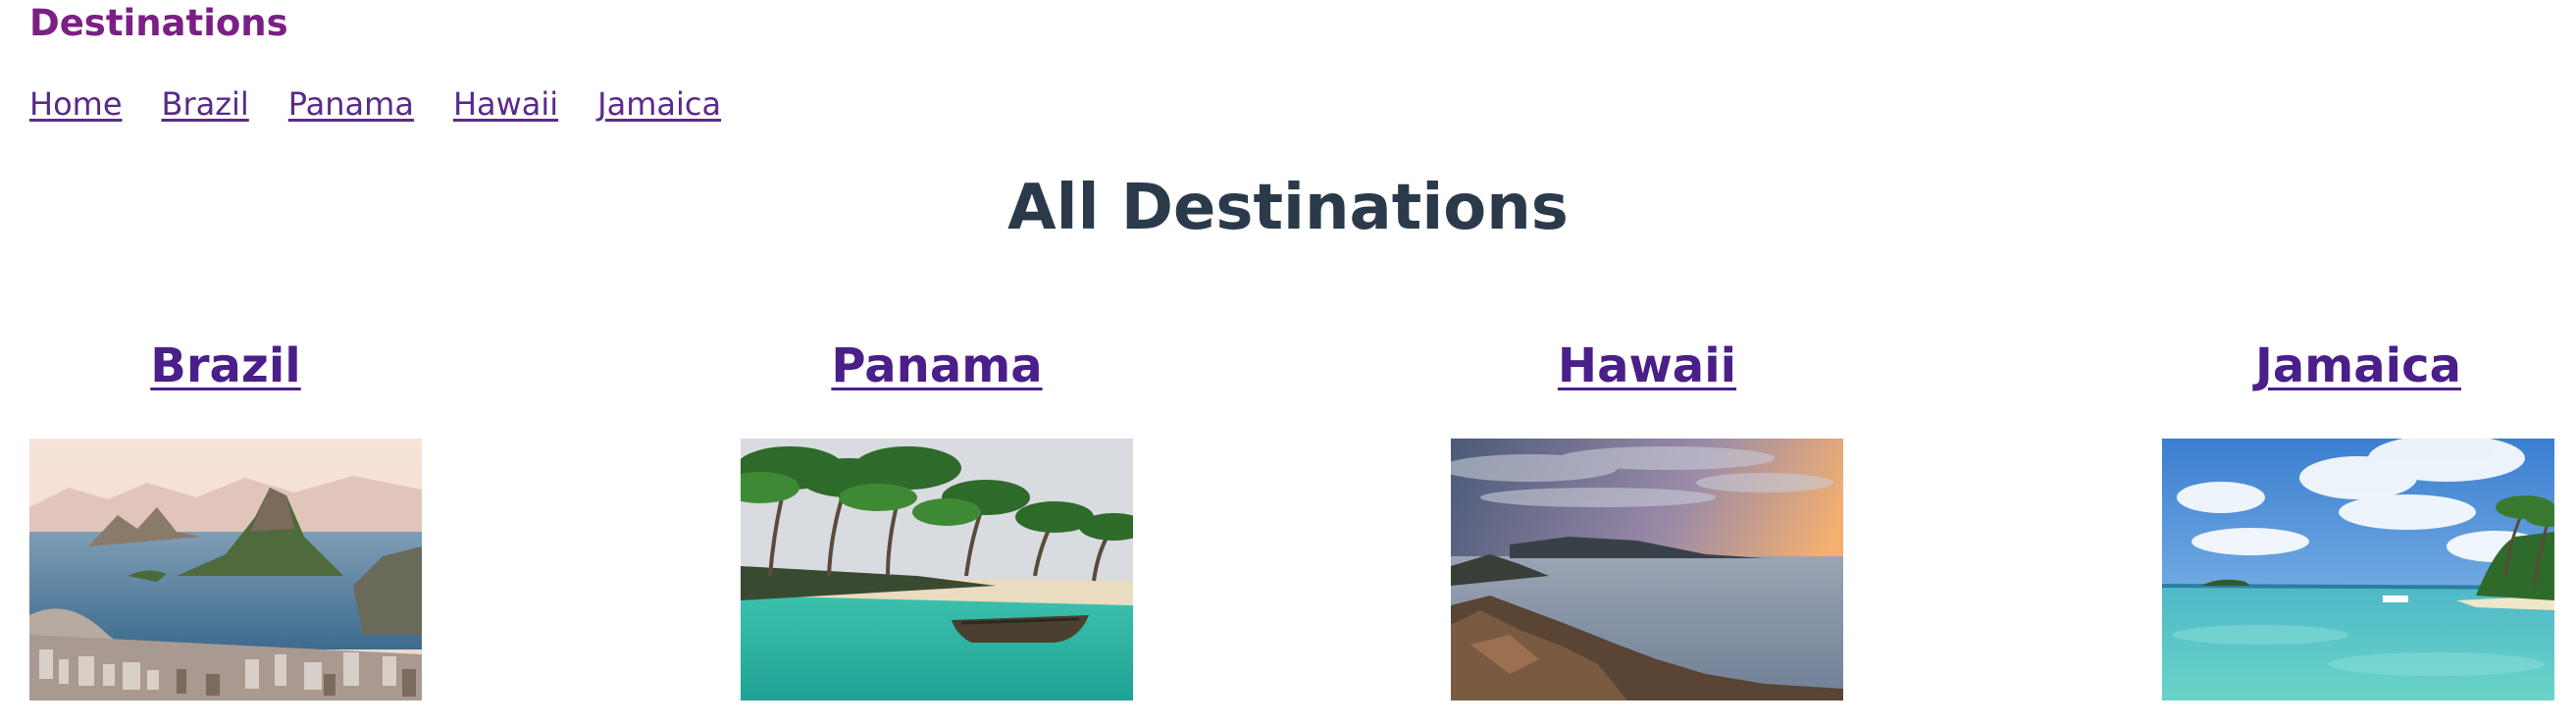 The width and height of the screenshot is (2576, 726). Describe the element at coordinates (158, 23) in the screenshot. I see `site-title: Destinations` at that location.